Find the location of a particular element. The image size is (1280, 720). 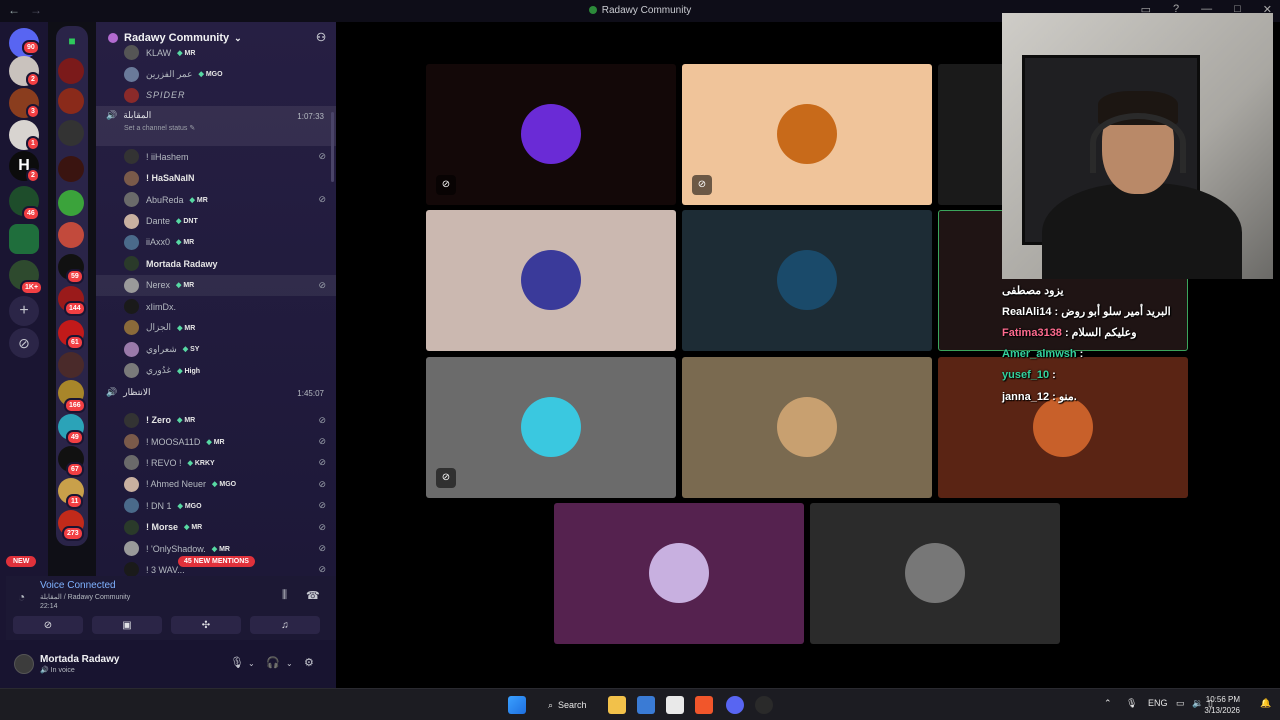

scrollbar is located at coordinates (332, 147).